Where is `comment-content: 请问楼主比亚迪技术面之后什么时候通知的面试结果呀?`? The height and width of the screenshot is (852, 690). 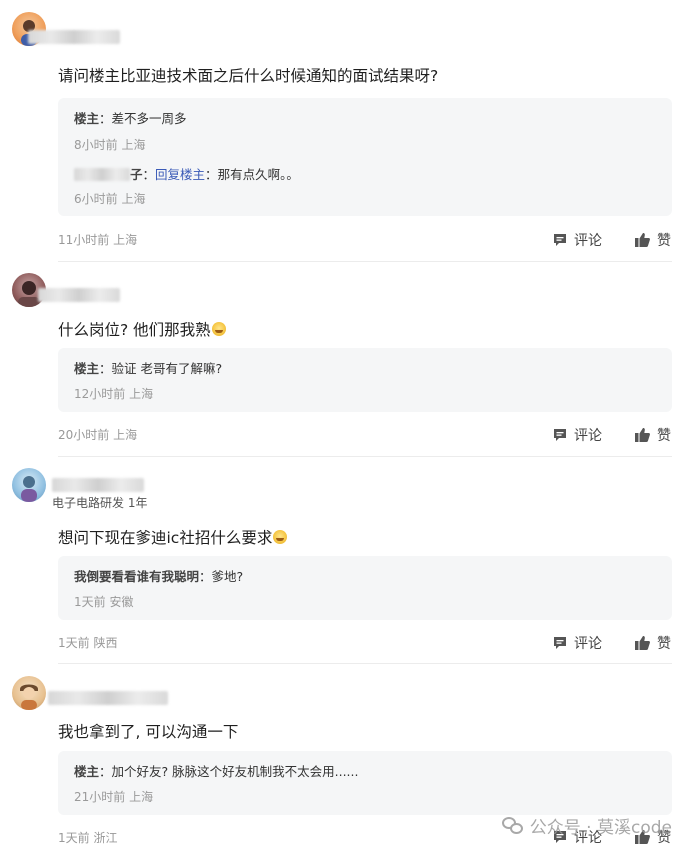
comment-content: 请问楼主比亚迪技术面之后什么时候通知的面试结果呀? is located at coordinates (248, 76).